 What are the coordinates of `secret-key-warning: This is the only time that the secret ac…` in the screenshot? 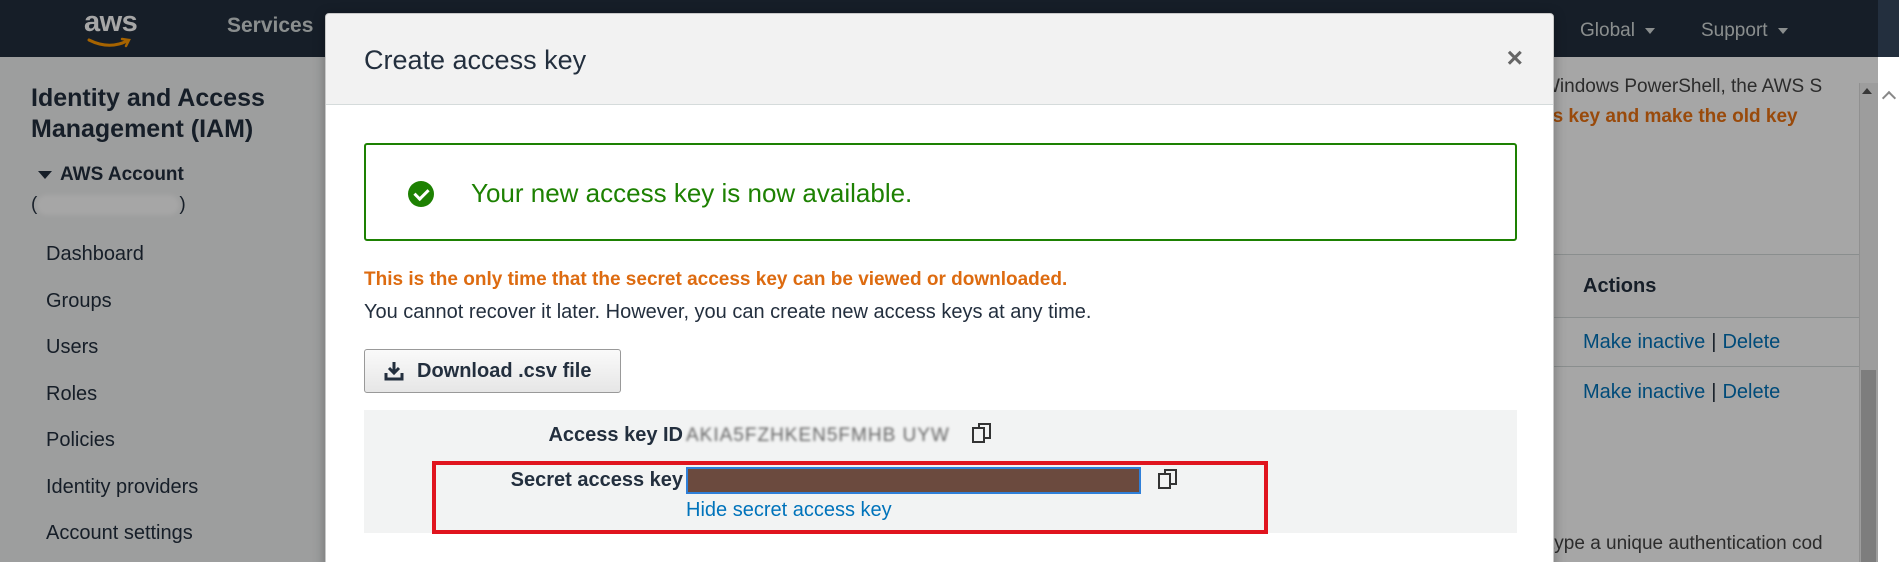 It's located at (716, 279).